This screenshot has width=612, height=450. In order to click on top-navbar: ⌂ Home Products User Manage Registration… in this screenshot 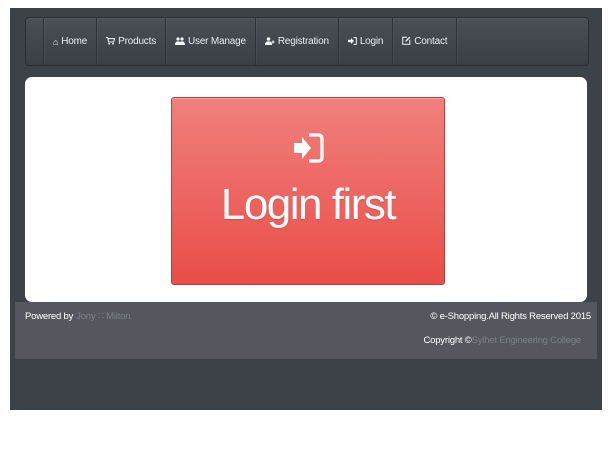, I will do `click(307, 41)`.